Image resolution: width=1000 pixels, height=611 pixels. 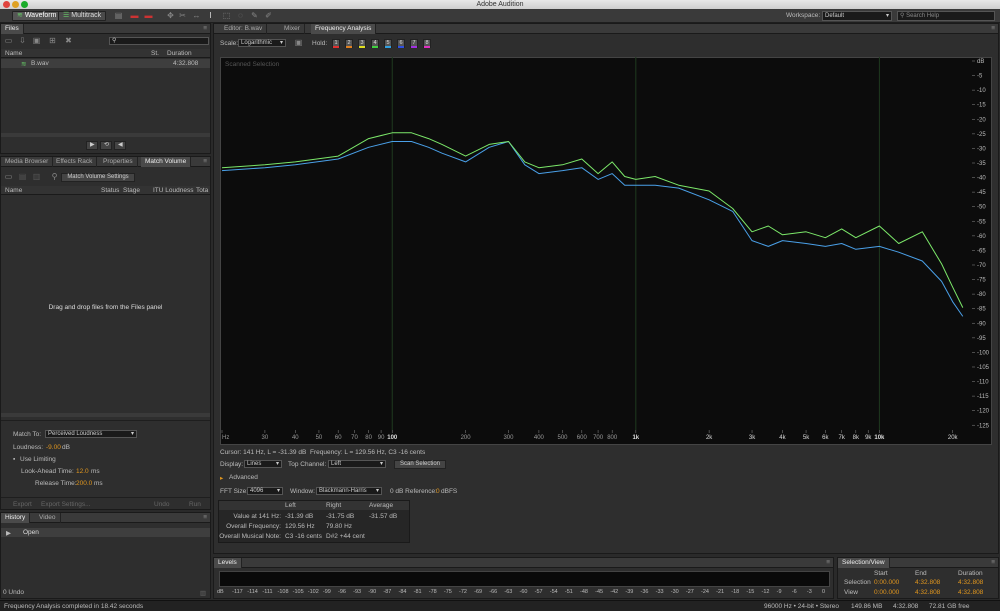 What do you see at coordinates (240, 16) in the screenshot?
I see `lasso-tool-icon: ◌` at bounding box center [240, 16].